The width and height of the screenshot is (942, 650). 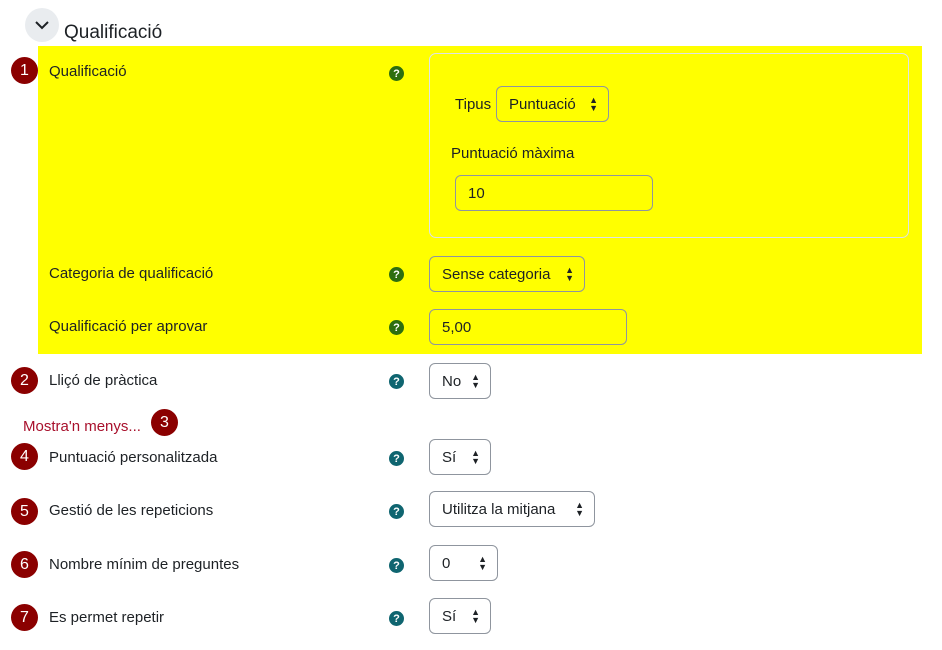 I want to click on grade-type-select: Puntuació ▲ ▼, so click(x=552, y=104).